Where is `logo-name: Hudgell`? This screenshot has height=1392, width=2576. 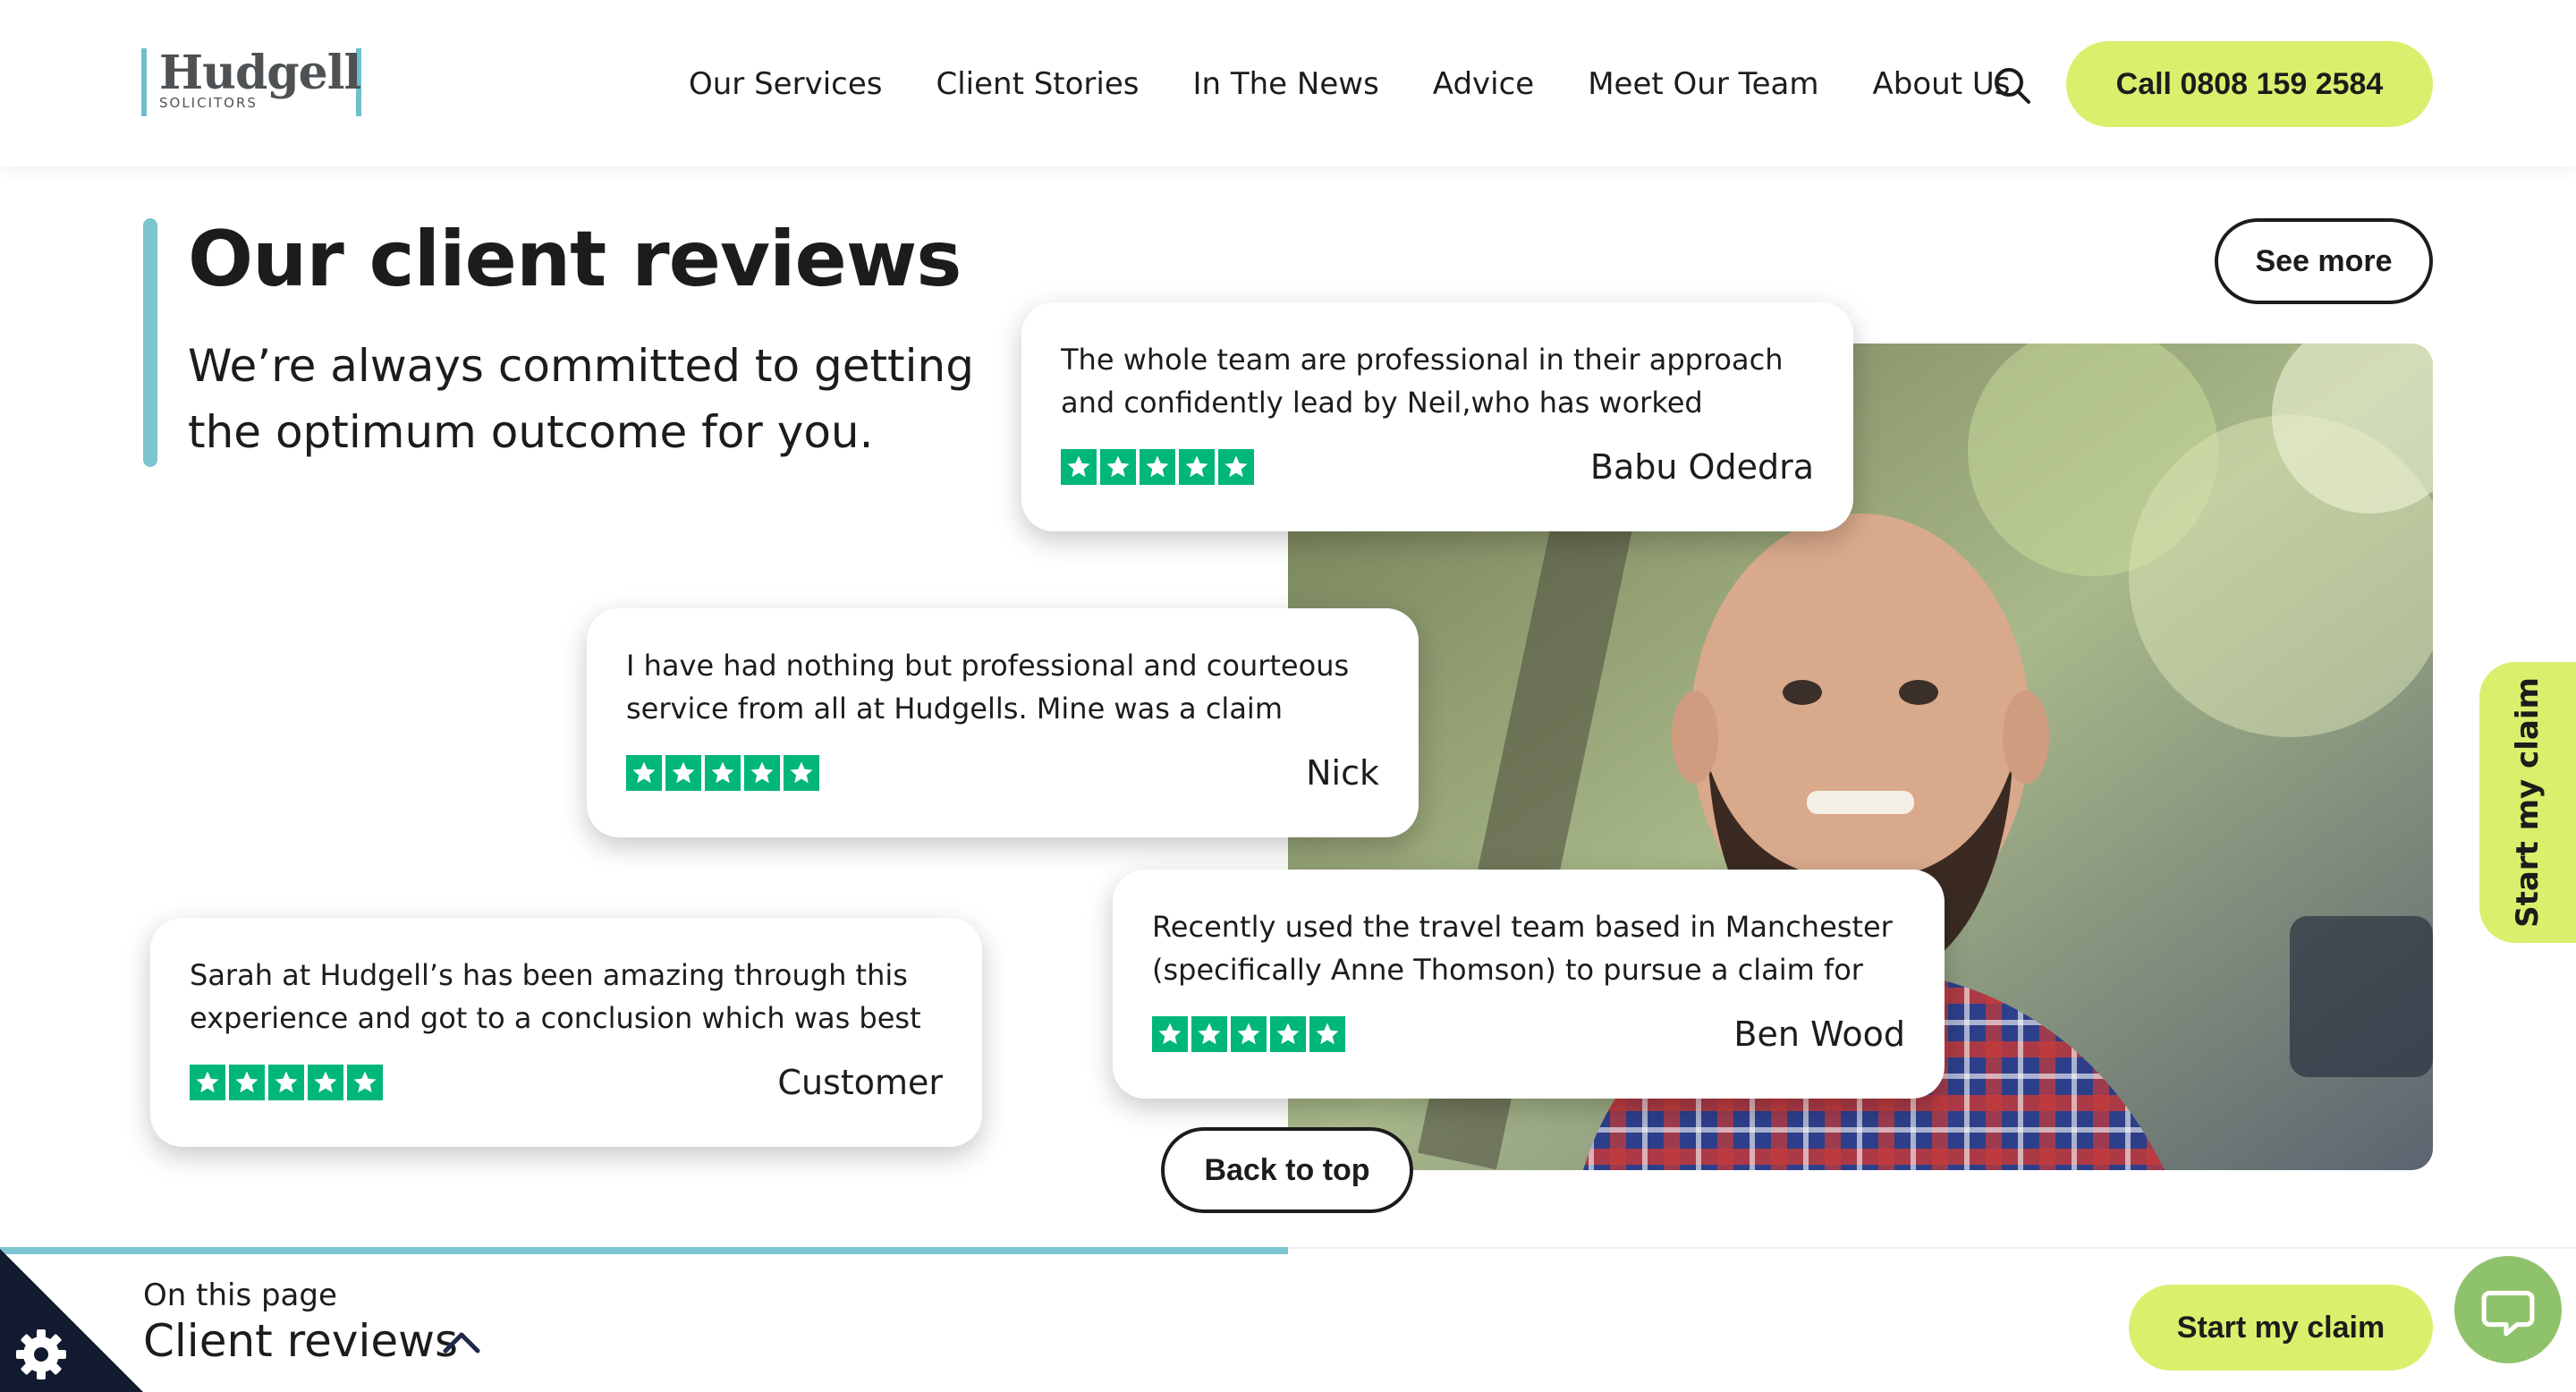 logo-name: Hudgell is located at coordinates (260, 73).